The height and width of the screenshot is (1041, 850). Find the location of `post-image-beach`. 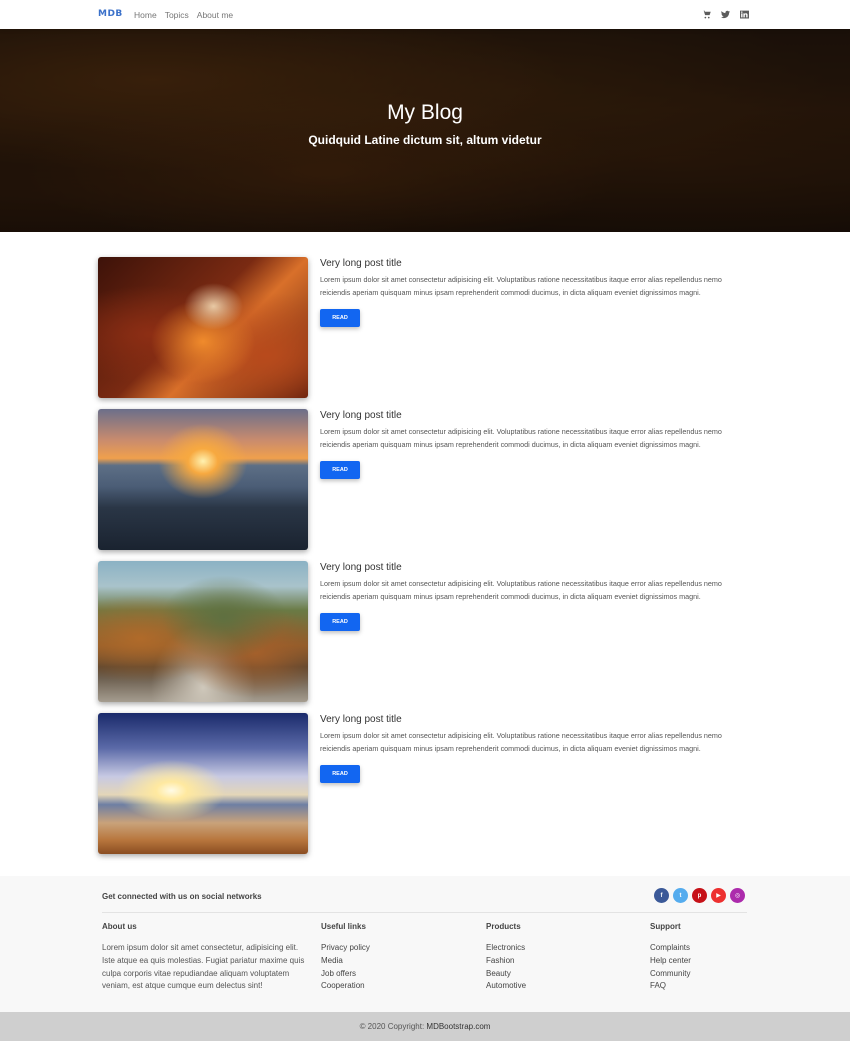

post-image-beach is located at coordinates (203, 783).